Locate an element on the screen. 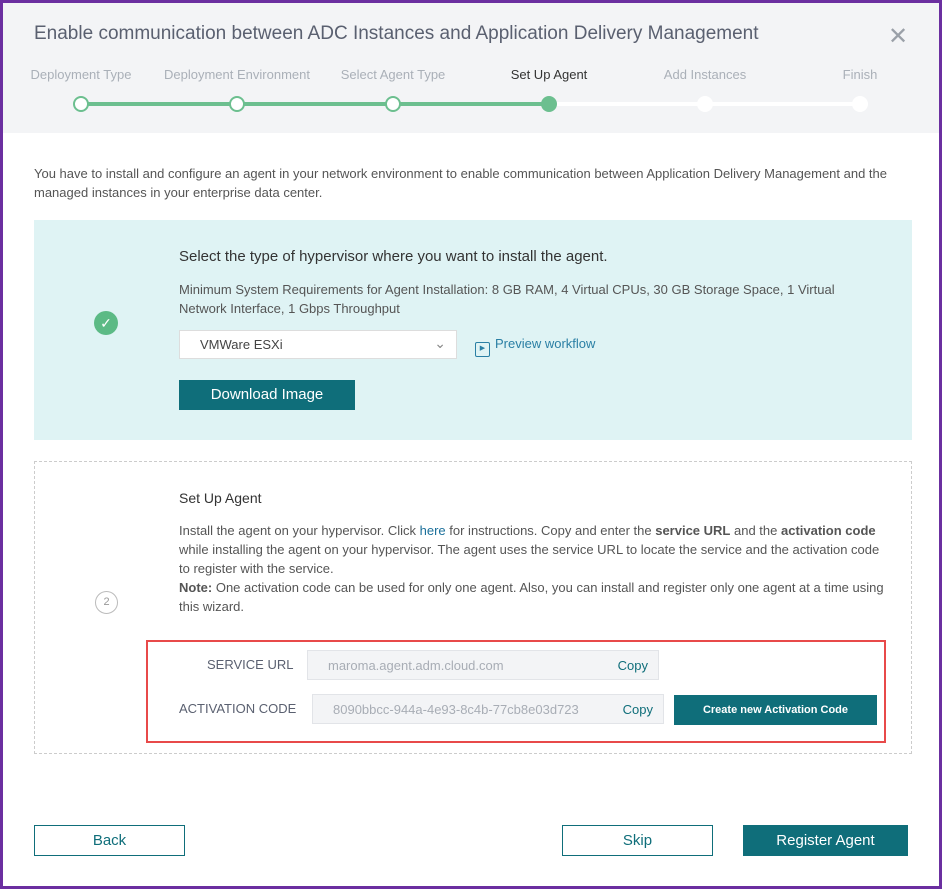 The image size is (942, 889). skip-button: Skip is located at coordinates (637, 840).